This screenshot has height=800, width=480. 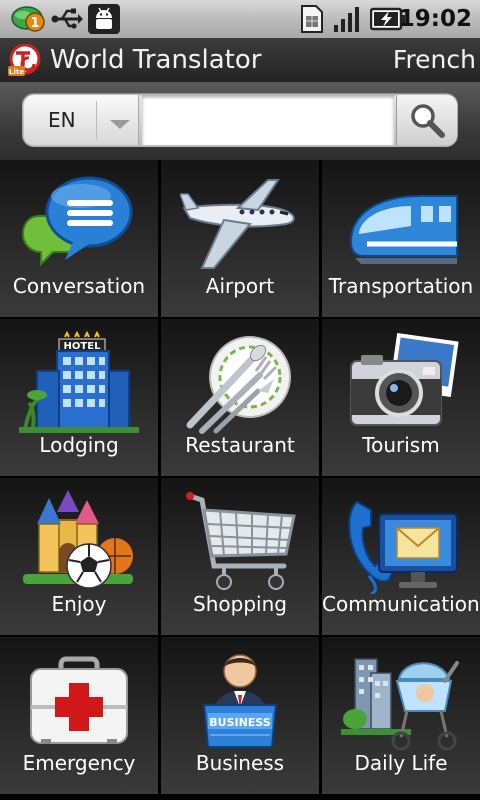 I want to click on airplane-icon, so click(x=237, y=224).